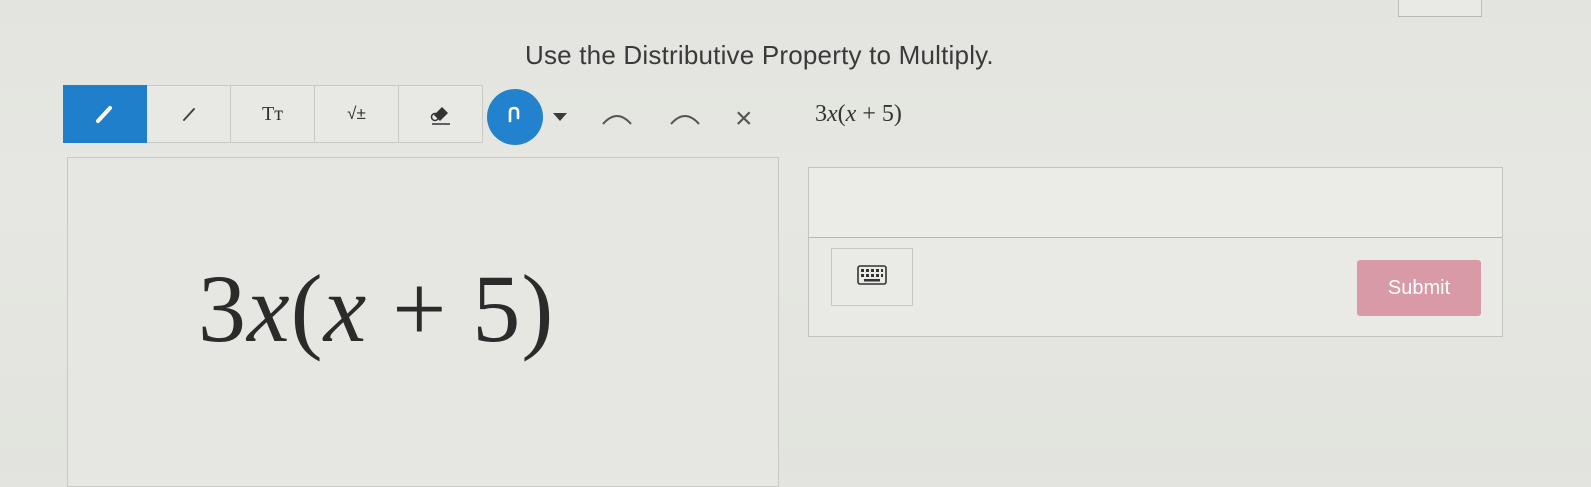 Image resolution: width=1591 pixels, height=487 pixels. I want to click on undo-arc-icon, so click(617, 120).